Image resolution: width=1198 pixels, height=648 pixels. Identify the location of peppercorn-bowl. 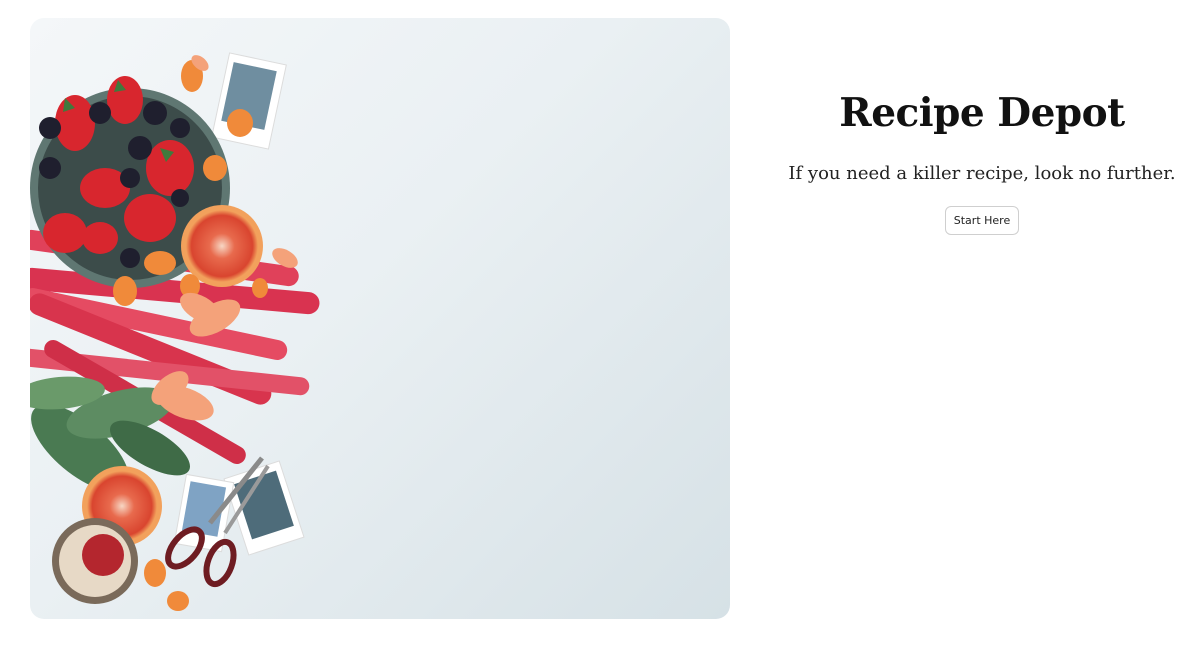
(95, 561).